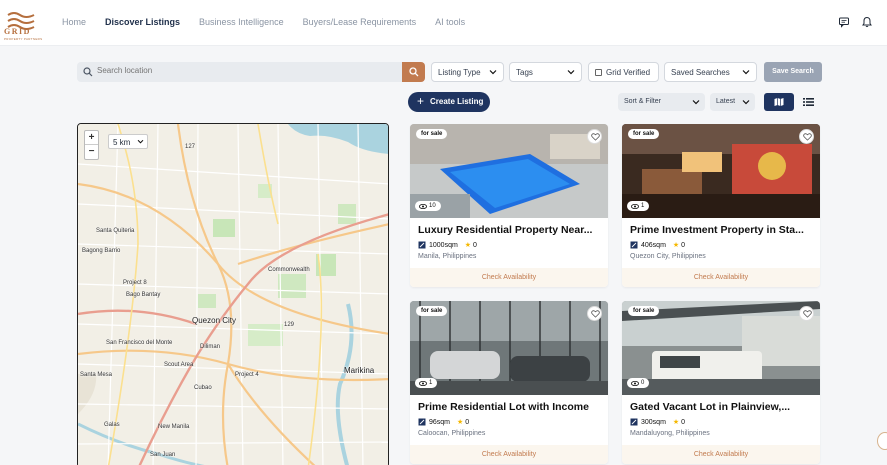  I want to click on view-count-value: 0, so click(643, 383).